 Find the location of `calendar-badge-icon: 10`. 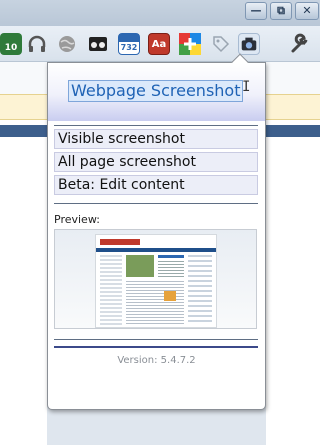

calendar-badge-icon: 10 is located at coordinates (11, 44).